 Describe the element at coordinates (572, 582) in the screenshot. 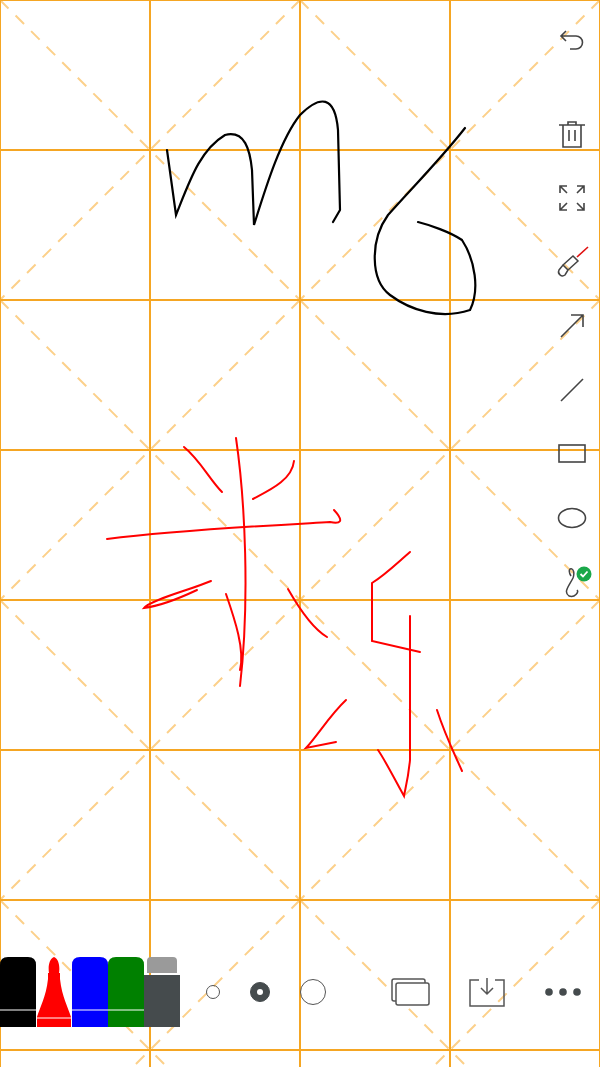

I see `freehand-icon` at that location.